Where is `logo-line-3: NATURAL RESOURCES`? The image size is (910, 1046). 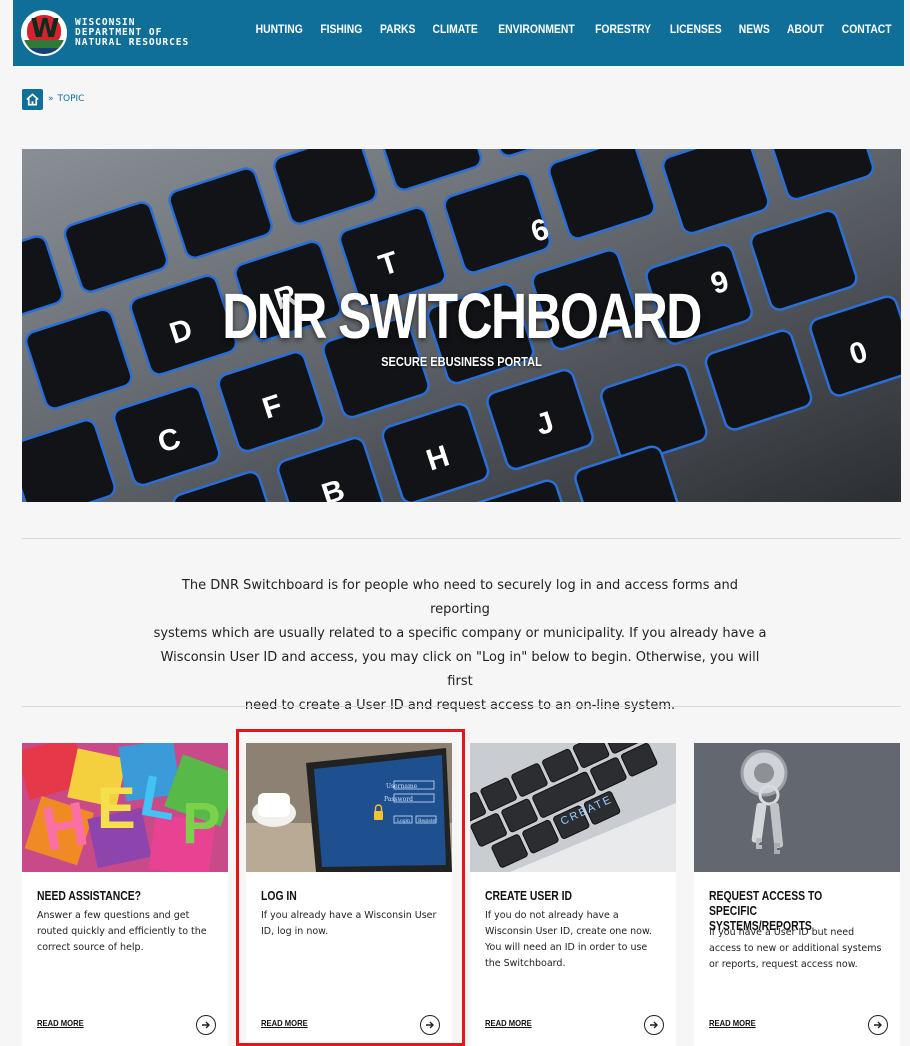 logo-line-3: NATURAL RESOURCES is located at coordinates (132, 42).